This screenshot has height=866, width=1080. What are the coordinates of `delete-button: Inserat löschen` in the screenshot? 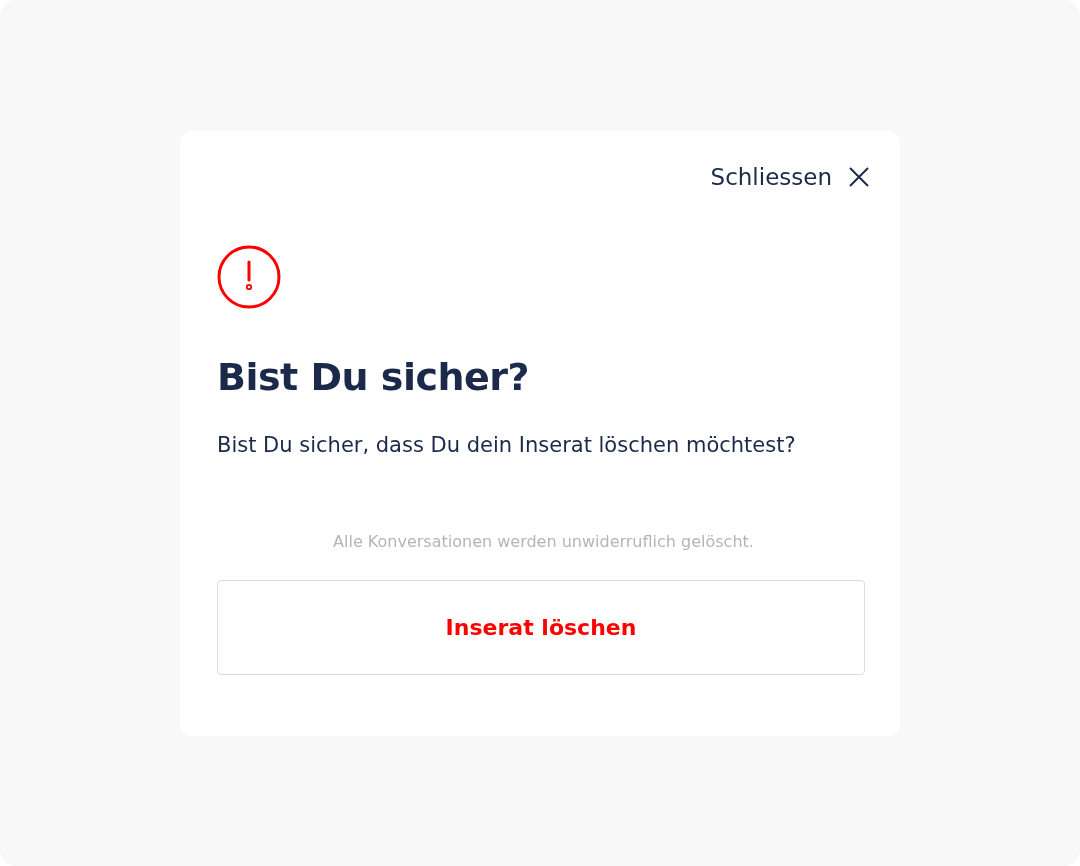 It's located at (541, 627).